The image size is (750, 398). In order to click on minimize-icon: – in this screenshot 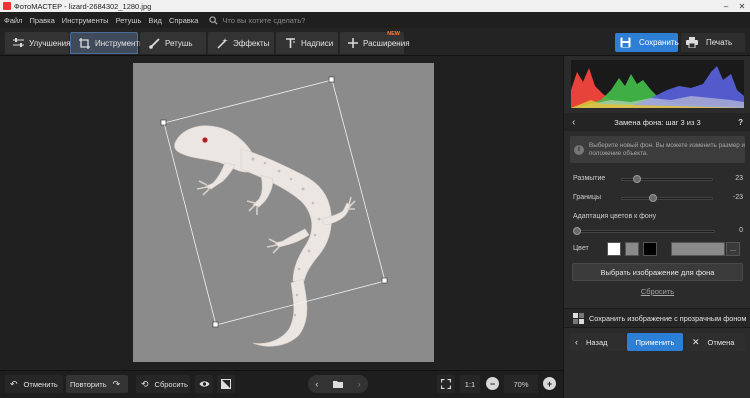, I will do `click(726, 6)`.